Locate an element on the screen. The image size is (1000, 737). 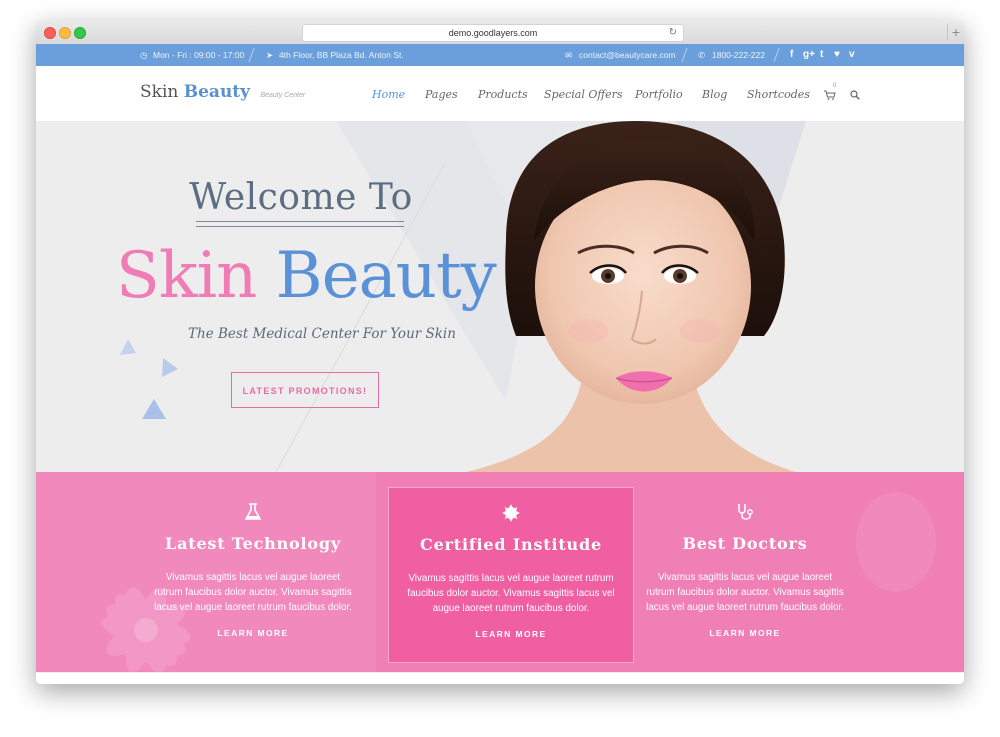
nav-portfolio: Portfolio is located at coordinates (659, 94).